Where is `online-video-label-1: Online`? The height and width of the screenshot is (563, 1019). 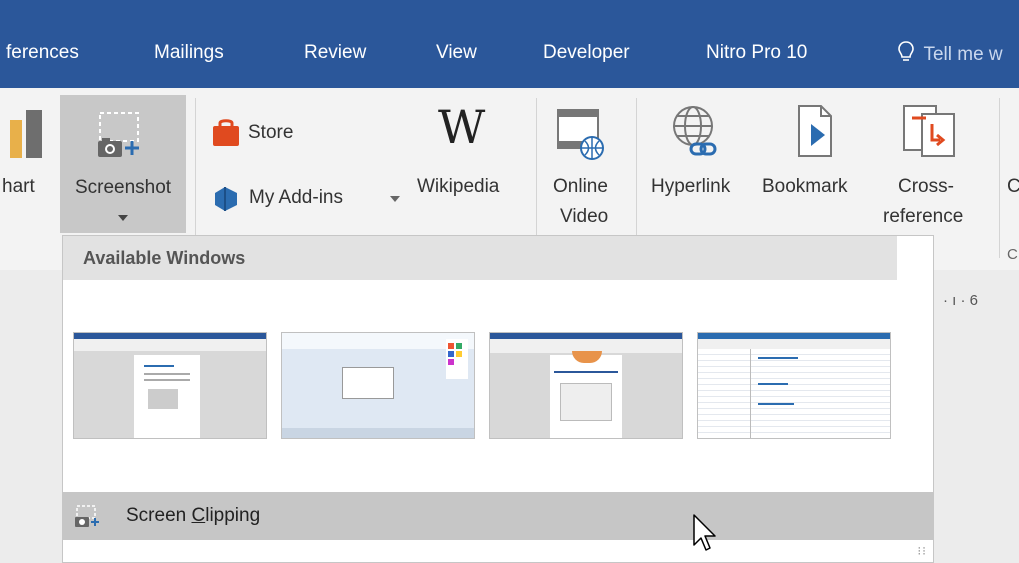 online-video-label-1: Online is located at coordinates (580, 186).